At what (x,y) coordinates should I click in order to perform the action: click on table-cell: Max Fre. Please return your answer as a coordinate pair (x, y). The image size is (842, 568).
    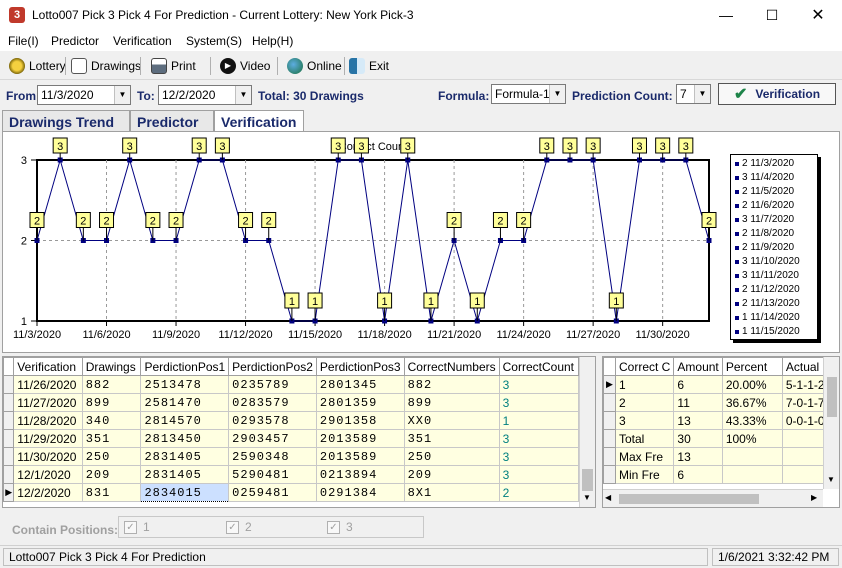
    Looking at the image, I should click on (644, 456).